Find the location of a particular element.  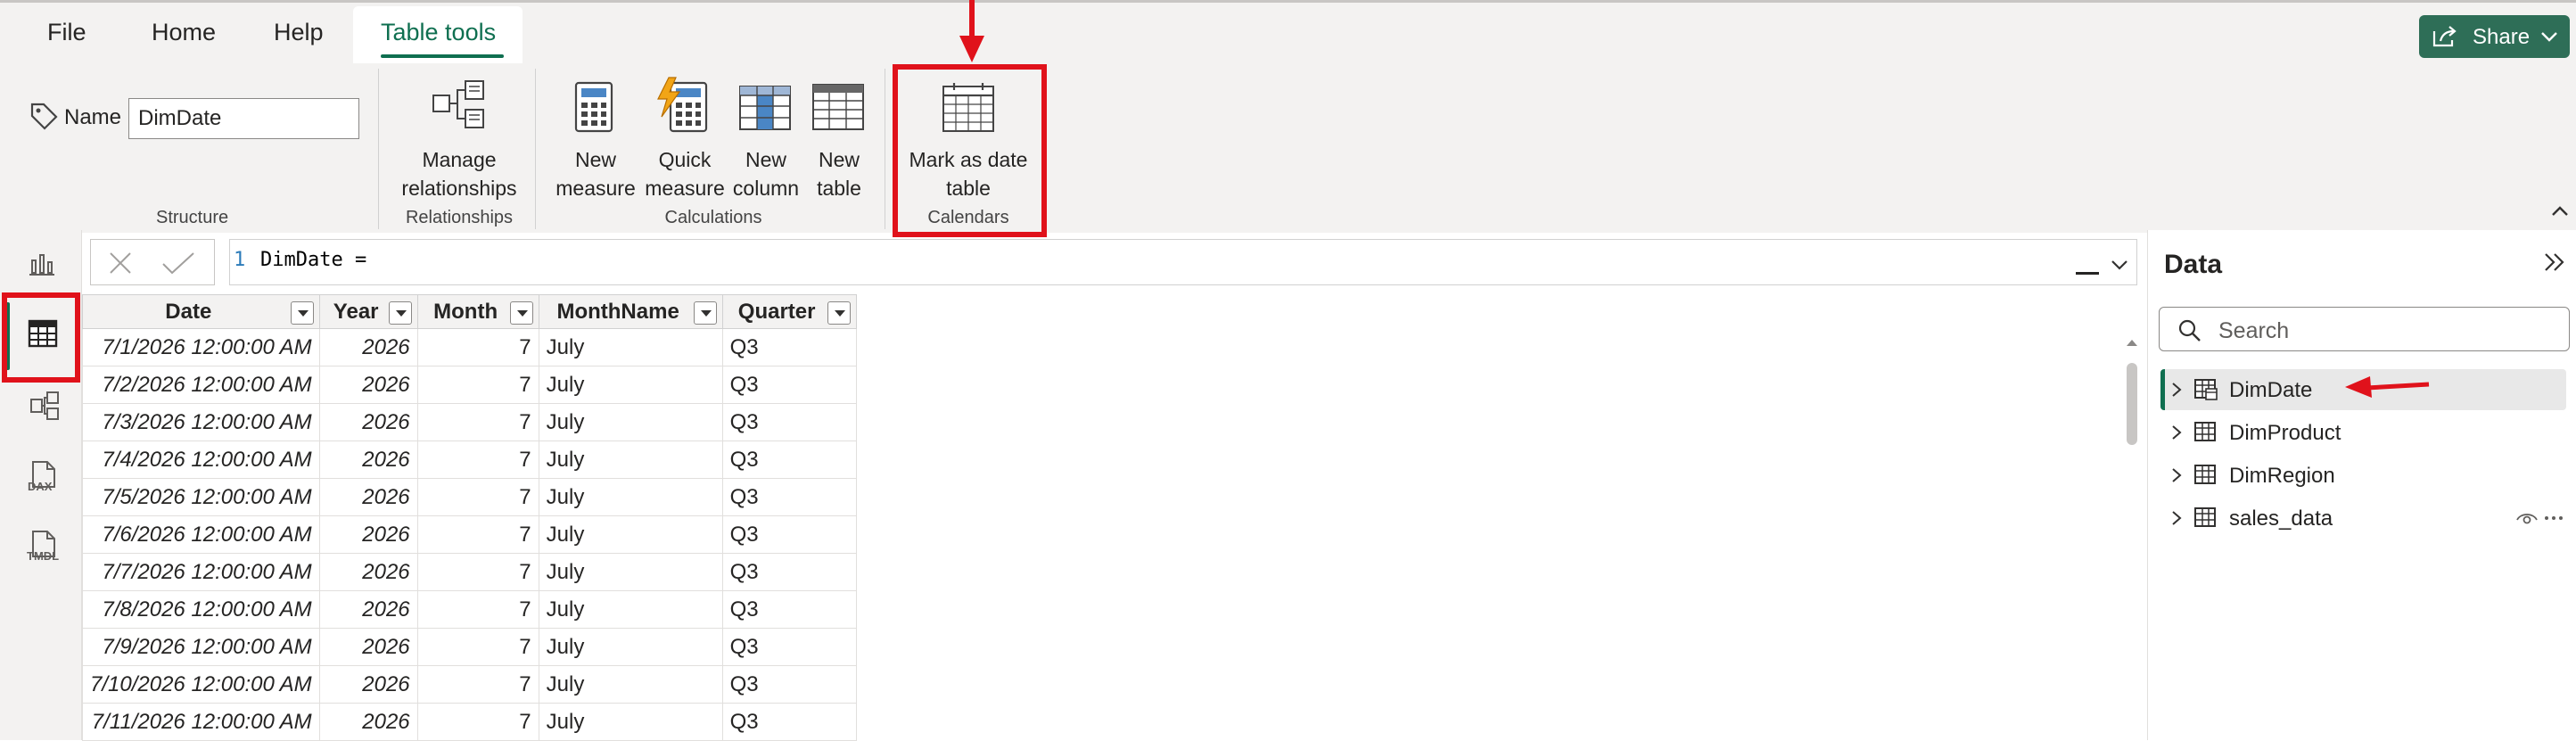

tab-help: Help is located at coordinates (299, 32).